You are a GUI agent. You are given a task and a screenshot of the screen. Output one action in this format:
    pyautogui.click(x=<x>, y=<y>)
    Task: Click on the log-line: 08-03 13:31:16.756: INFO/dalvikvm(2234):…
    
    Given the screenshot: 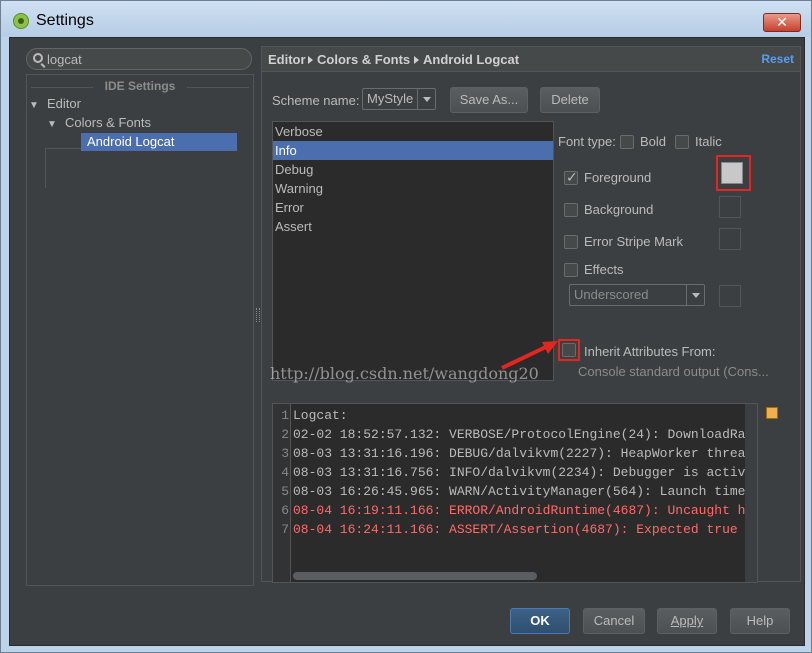 What is the action you would take?
    pyautogui.click(x=523, y=472)
    